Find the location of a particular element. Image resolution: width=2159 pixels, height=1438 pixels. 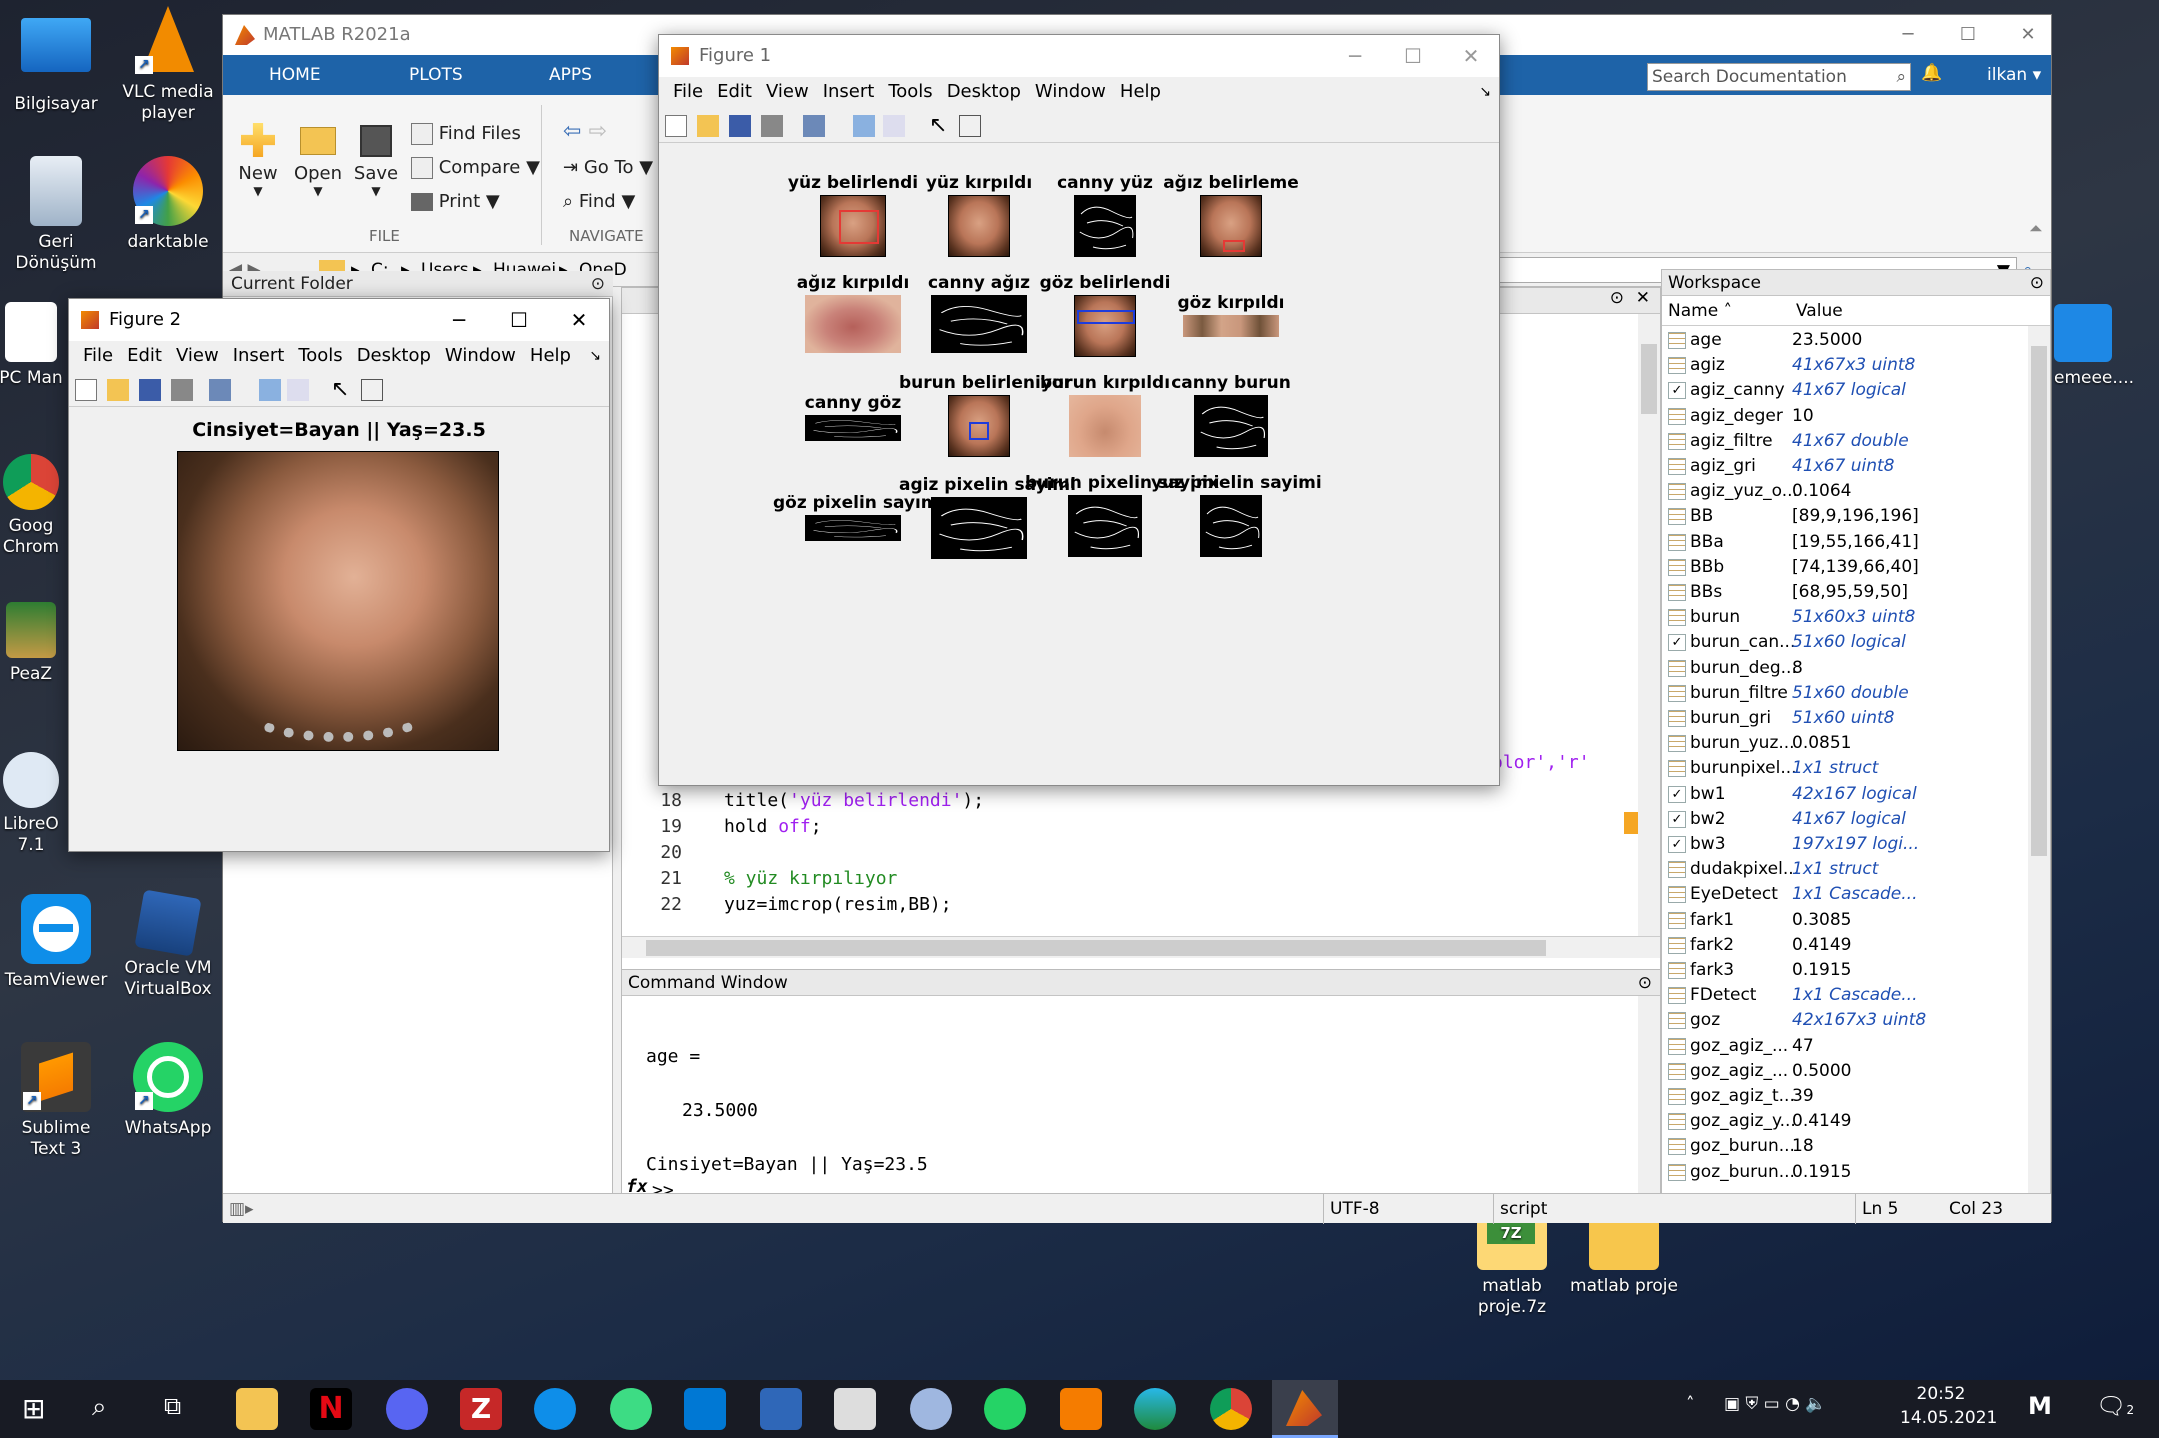

file-explorer-icon is located at coordinates (257, 1409).